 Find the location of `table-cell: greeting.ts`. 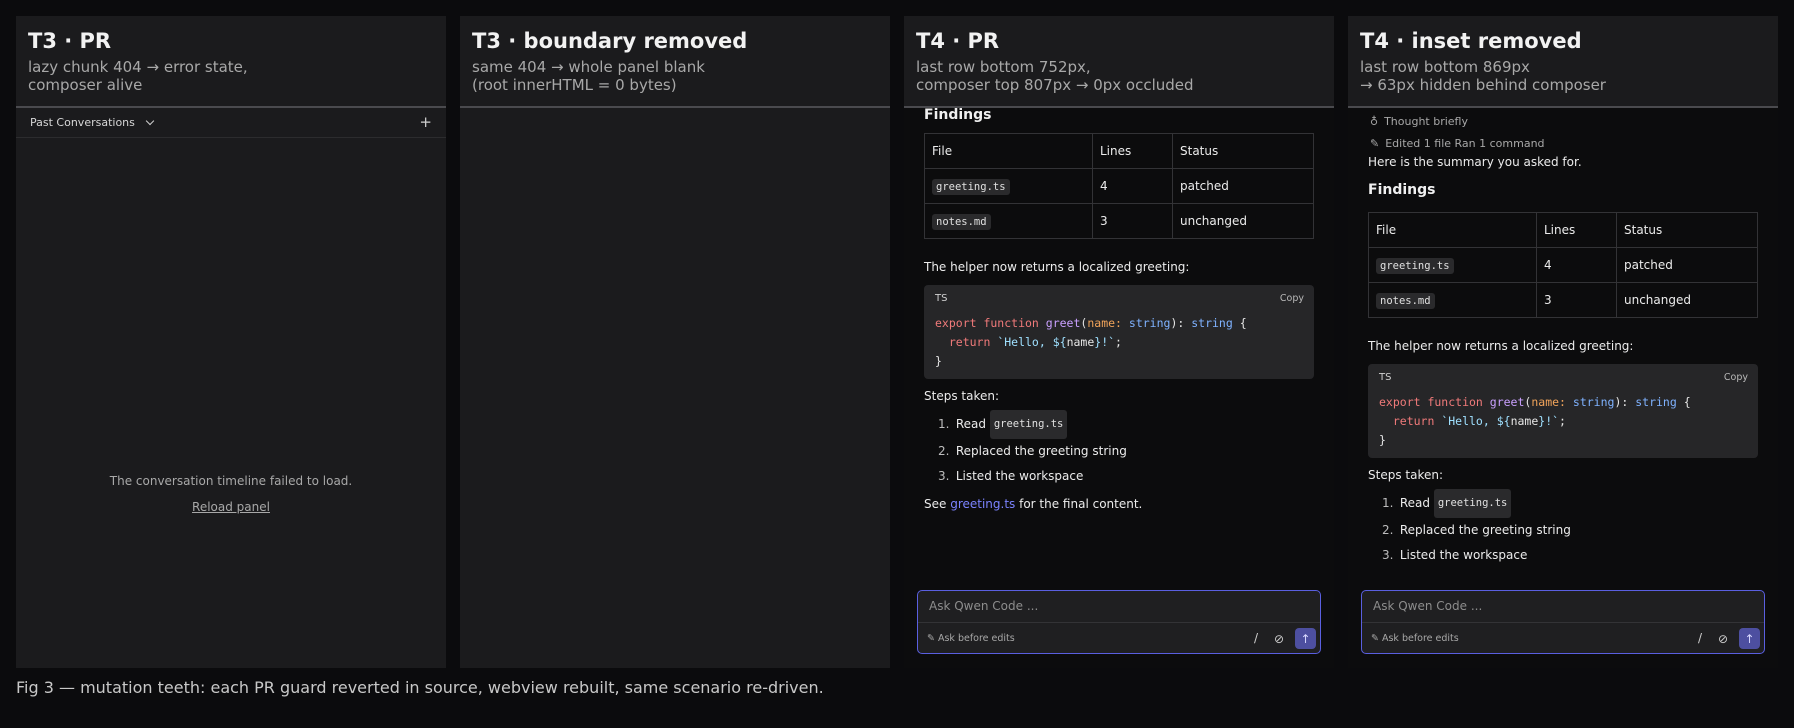

table-cell: greeting.ts is located at coordinates (1008, 186).